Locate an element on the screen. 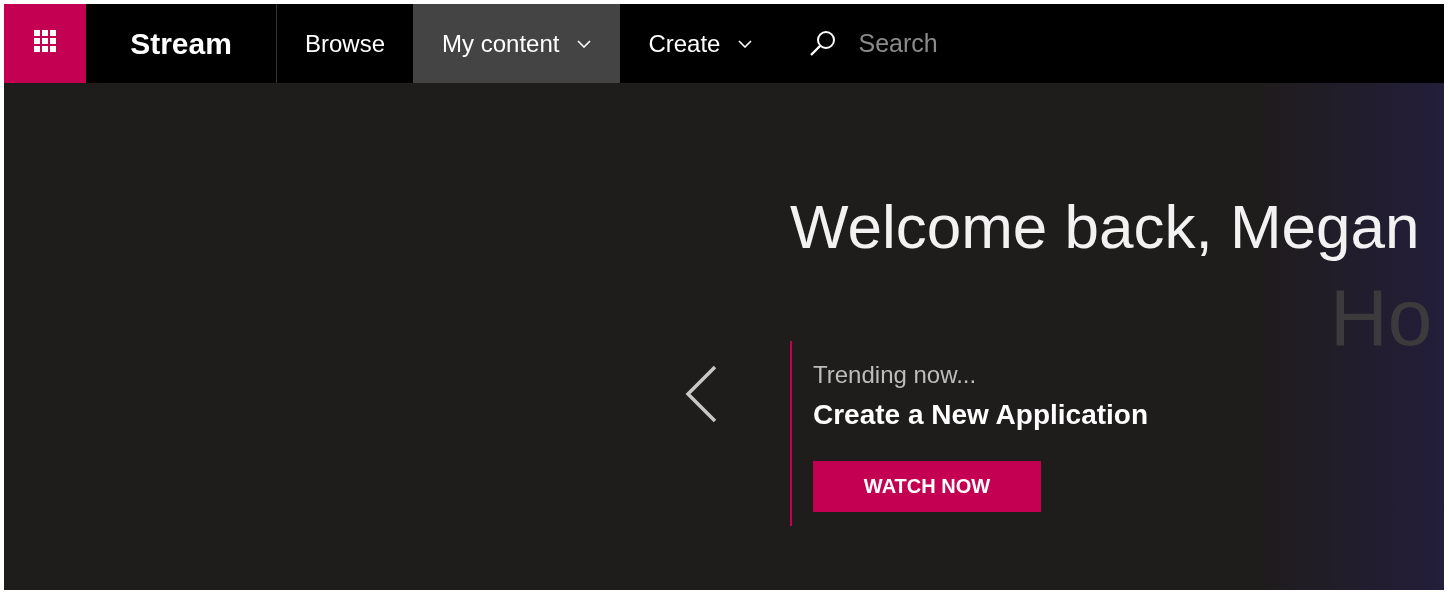 The width and height of the screenshot is (1450, 592). nav-tab: My content is located at coordinates (517, 43).